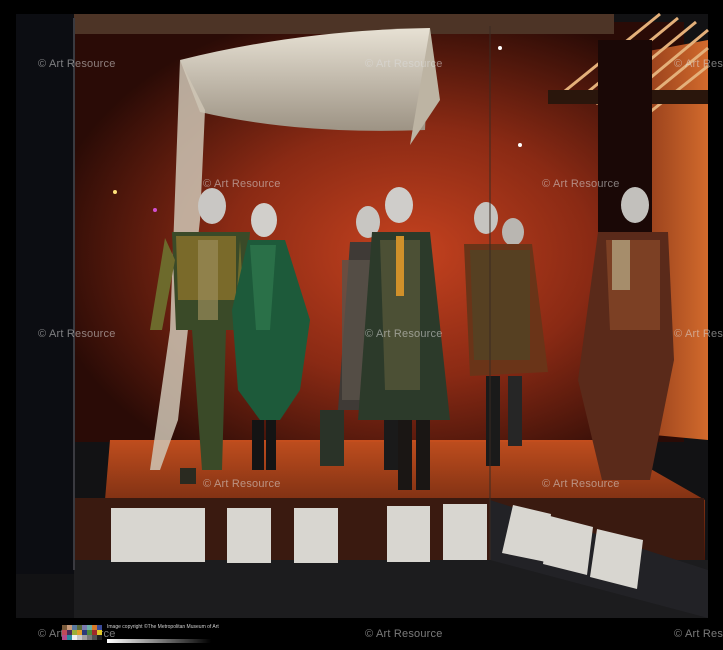 The image size is (723, 650). Describe the element at coordinates (82, 632) in the screenshot. I see `color-calibration-bar` at that location.